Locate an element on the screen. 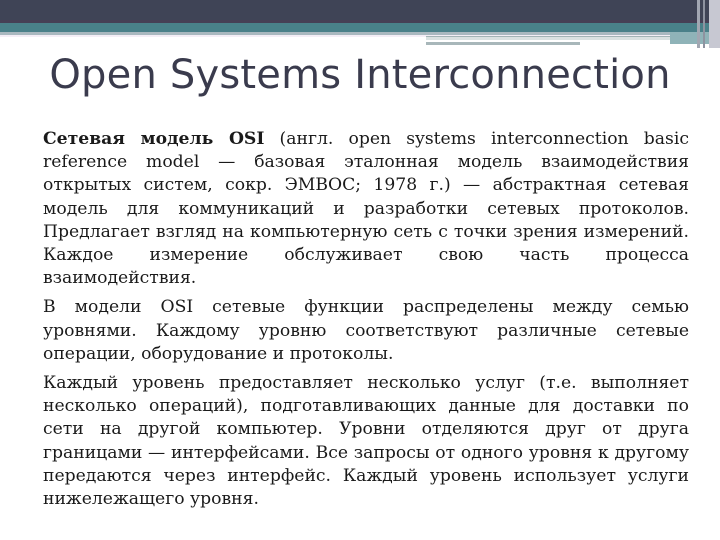 Image resolution: width=720 pixels, height=540 pixels. header-accent-highlight is located at coordinates (548, 38).